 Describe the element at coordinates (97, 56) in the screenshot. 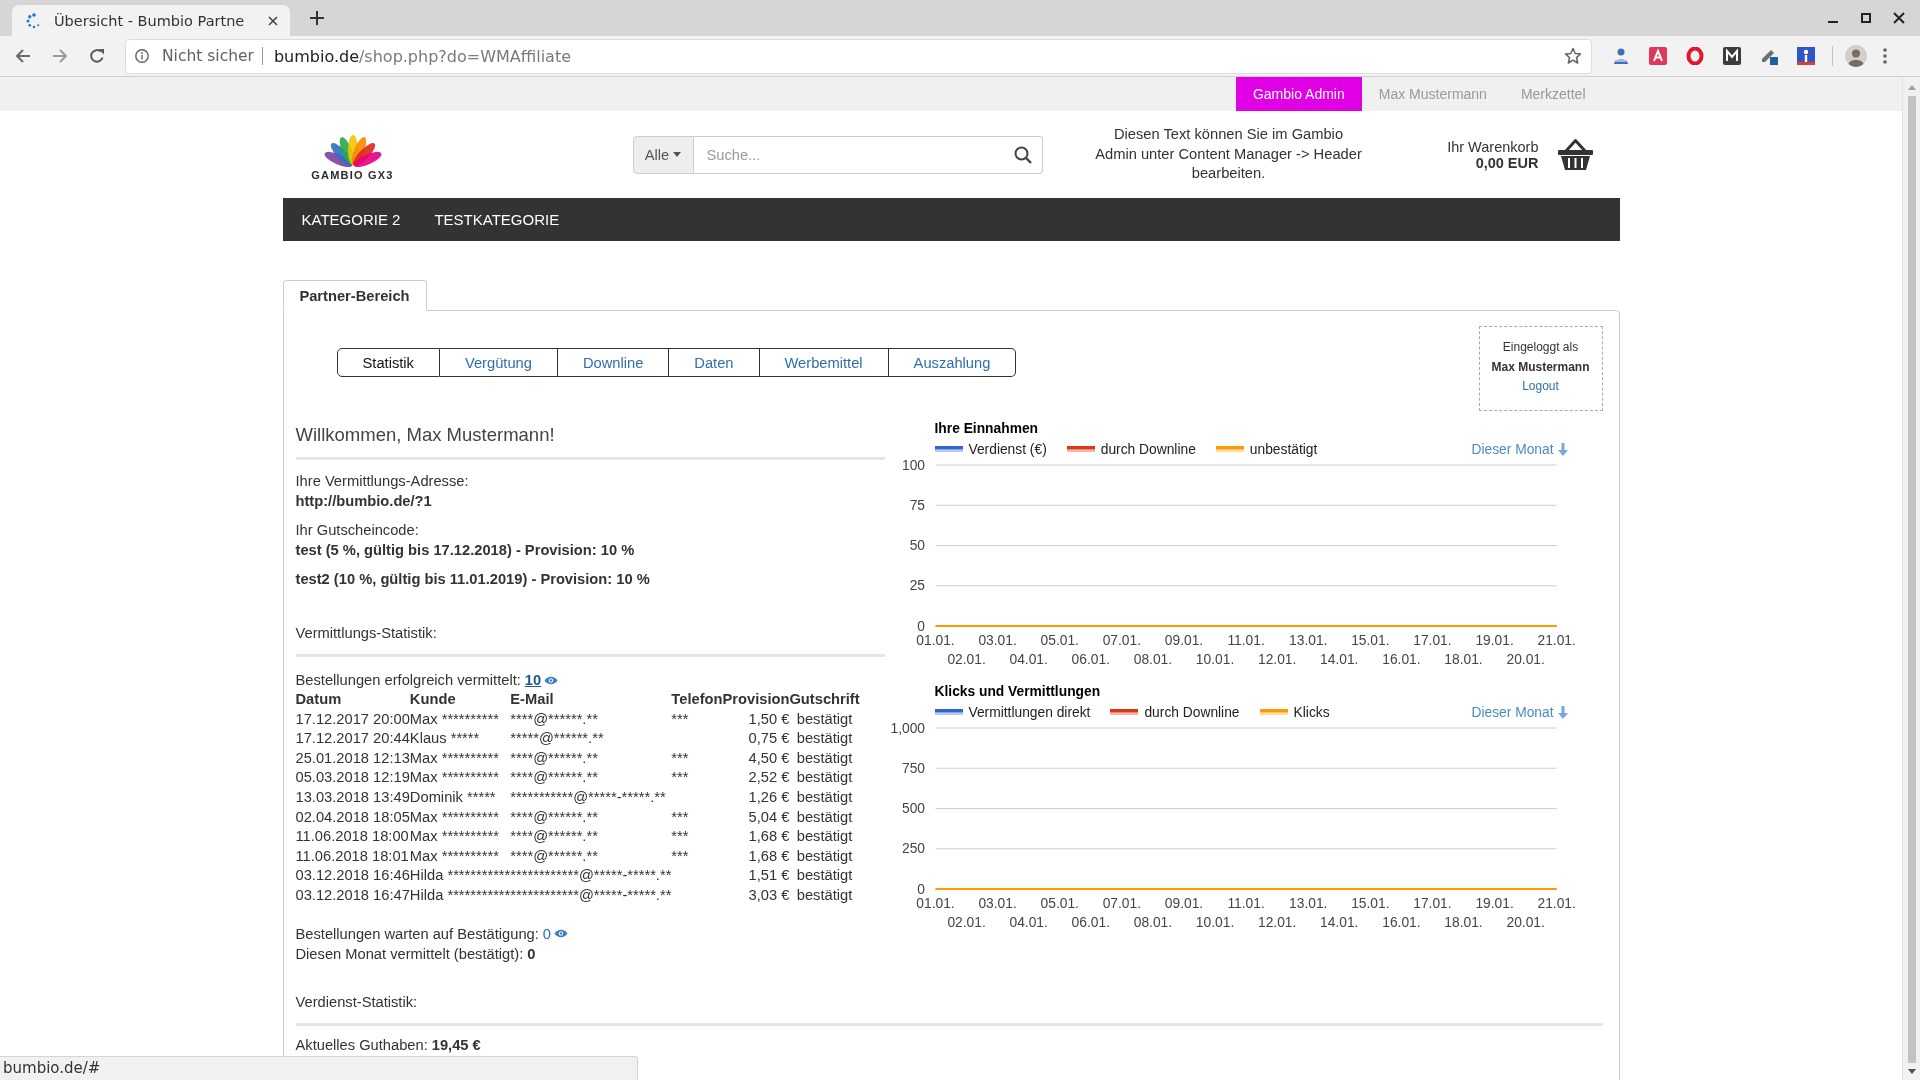

I see `reload-icon` at that location.